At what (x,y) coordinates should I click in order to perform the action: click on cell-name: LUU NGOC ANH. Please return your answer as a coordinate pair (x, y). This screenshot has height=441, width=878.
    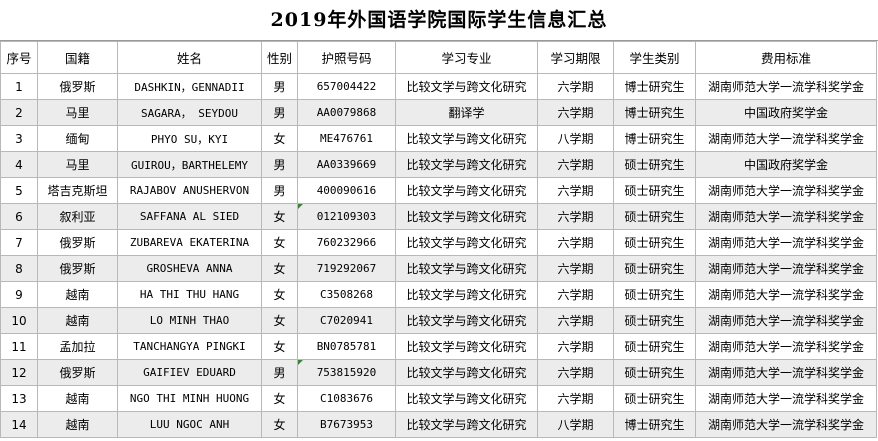
    Looking at the image, I should click on (189, 424).